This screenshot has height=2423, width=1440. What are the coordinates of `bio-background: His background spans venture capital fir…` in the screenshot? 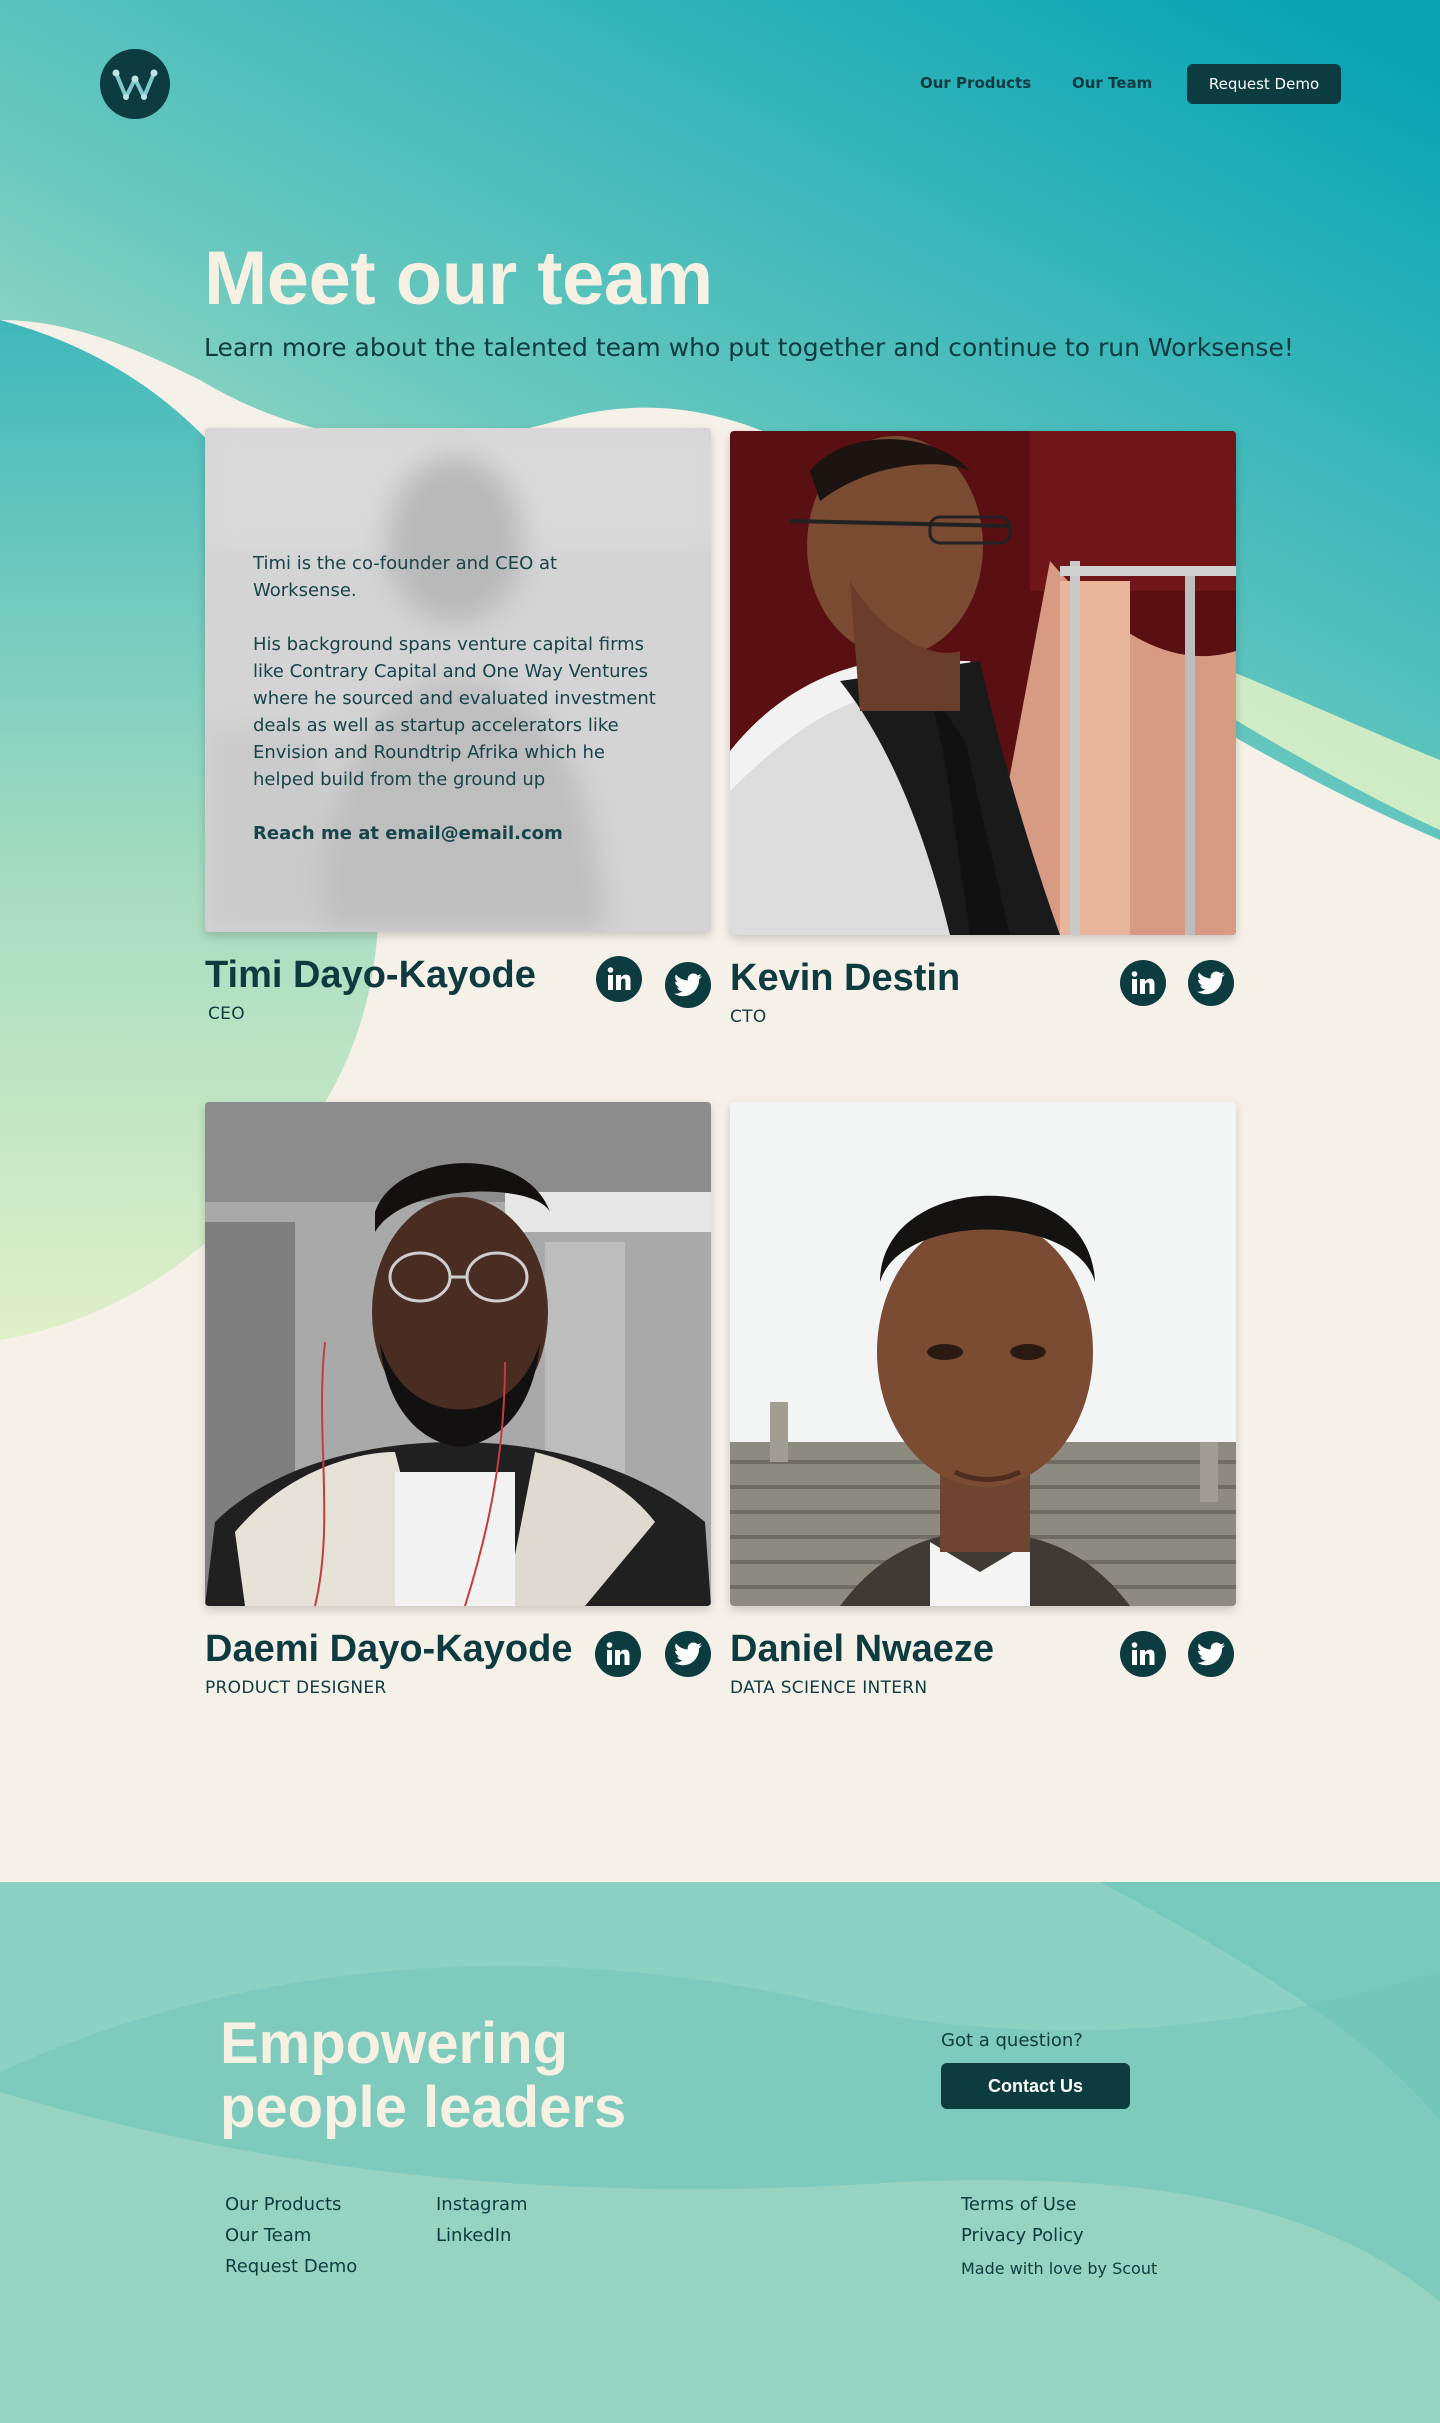 It's located at (454, 712).